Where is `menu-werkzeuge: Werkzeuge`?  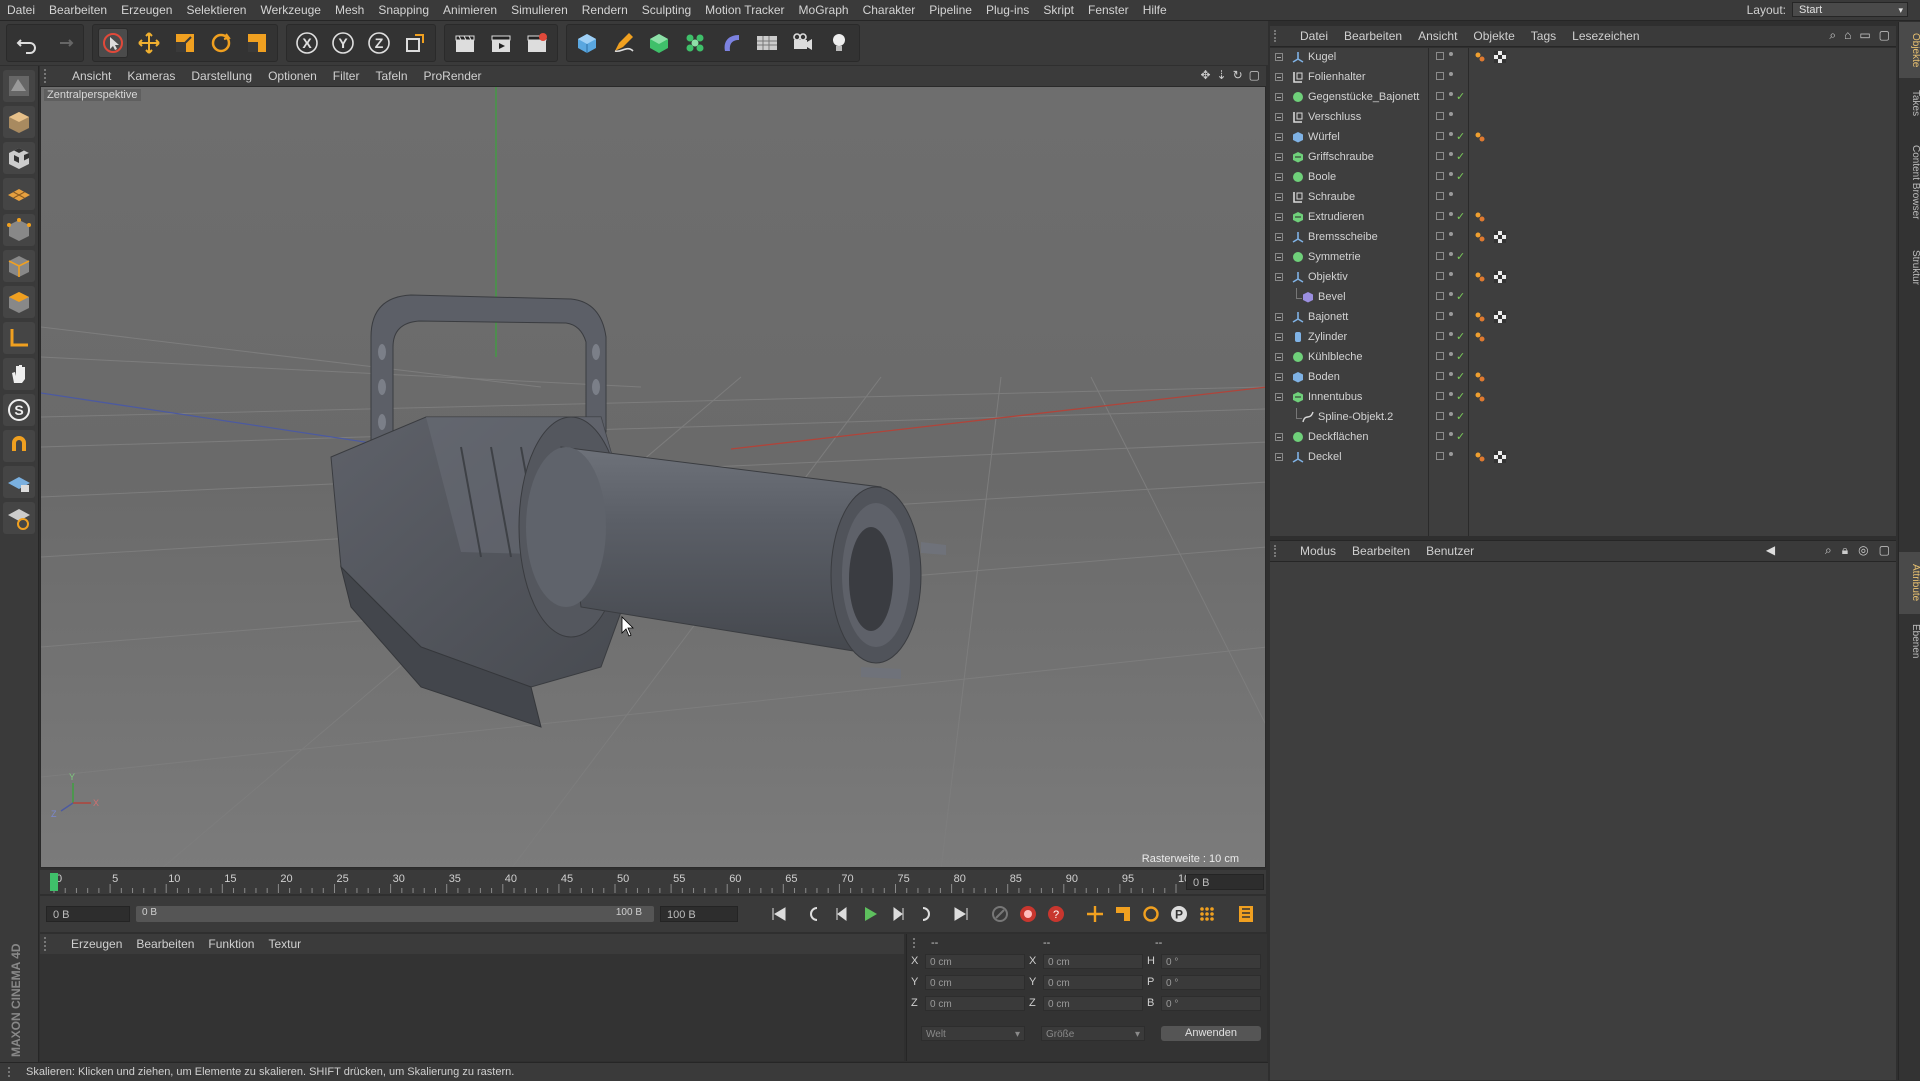 menu-werkzeuge: Werkzeuge is located at coordinates (290, 10).